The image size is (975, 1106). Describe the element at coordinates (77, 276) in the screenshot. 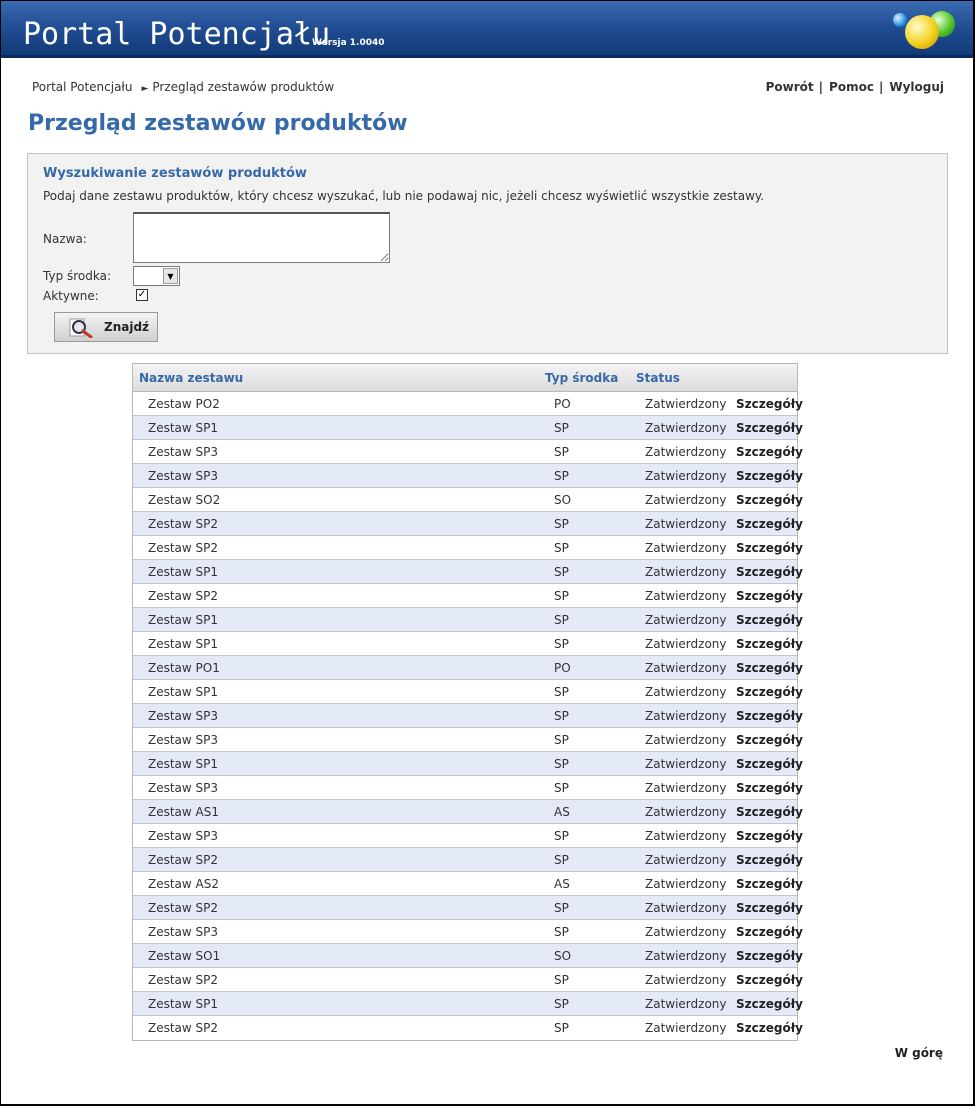

I see `type-label: Typ środka:` at that location.